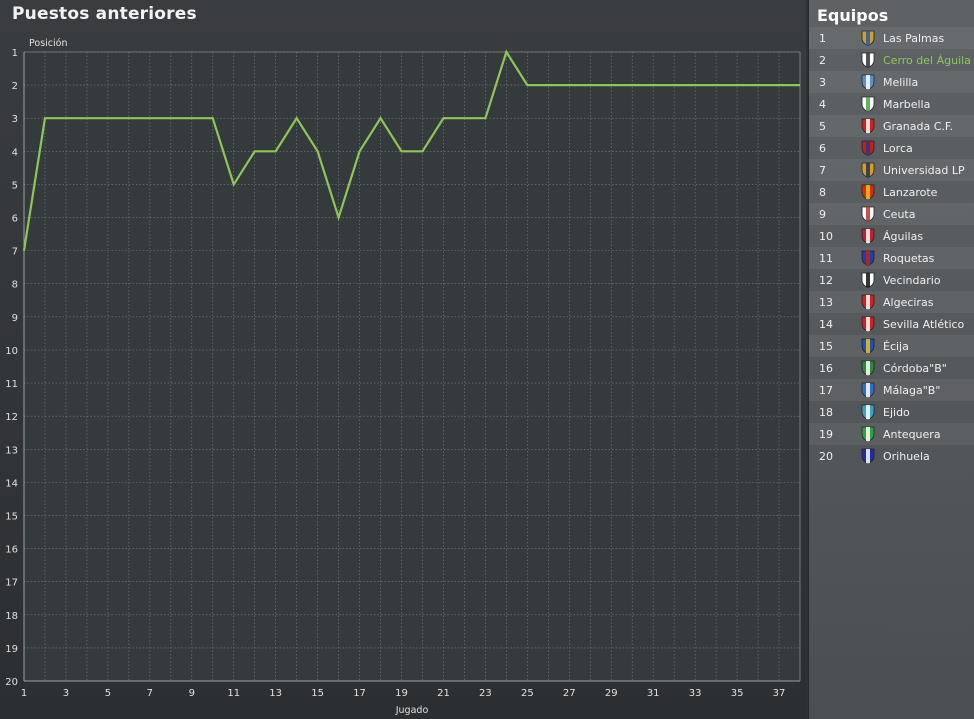 The height and width of the screenshot is (719, 974). I want to click on team-row: 1 Las Palmas, so click(891, 38).